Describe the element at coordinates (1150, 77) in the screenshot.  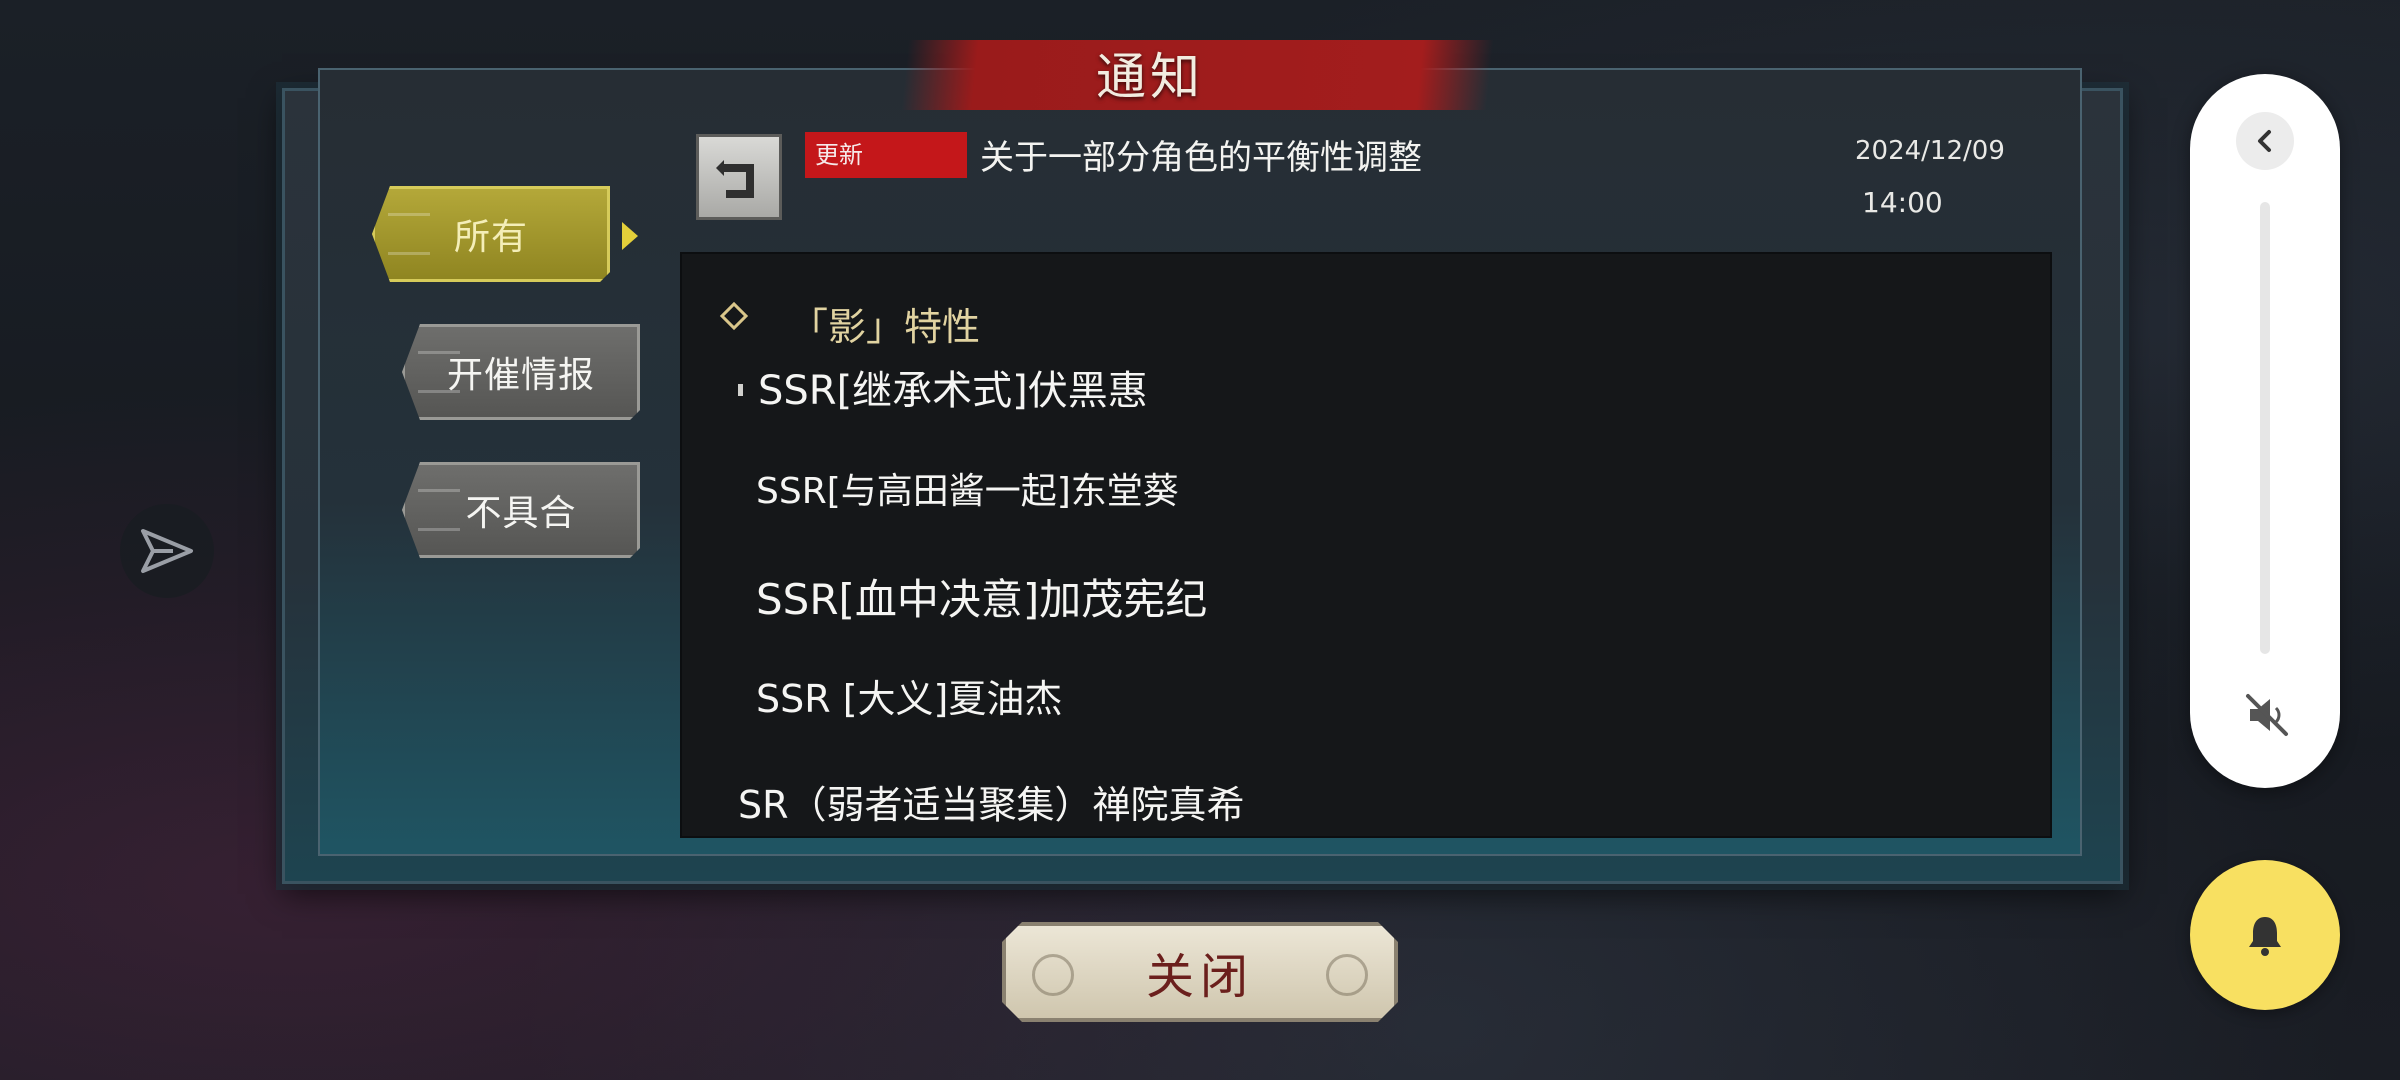
I see `dialog-title: 通知` at that location.